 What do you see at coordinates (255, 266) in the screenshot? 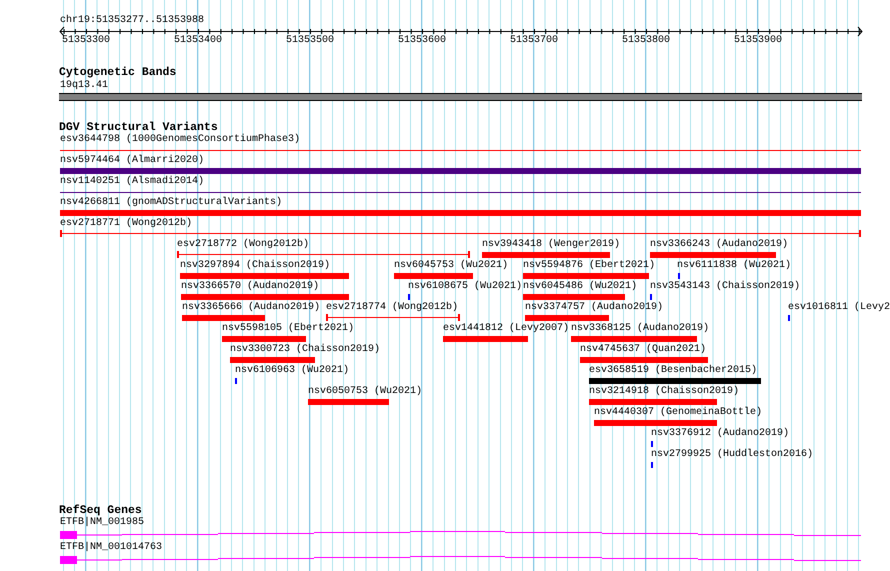
I see `feature-label: nsv3297894 (Chaisson2019)` at bounding box center [255, 266].